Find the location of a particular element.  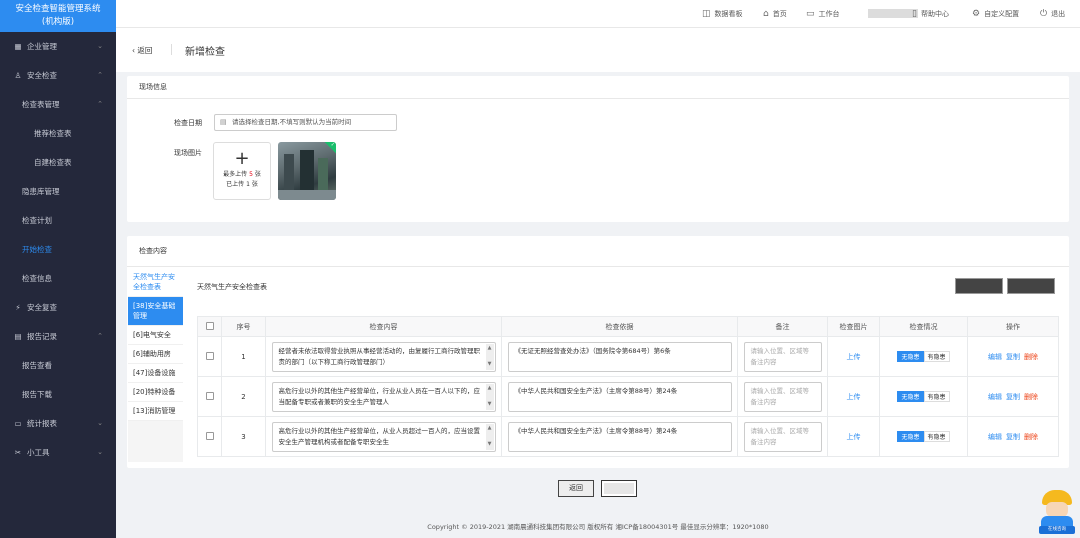

submit-button is located at coordinates (619, 488).